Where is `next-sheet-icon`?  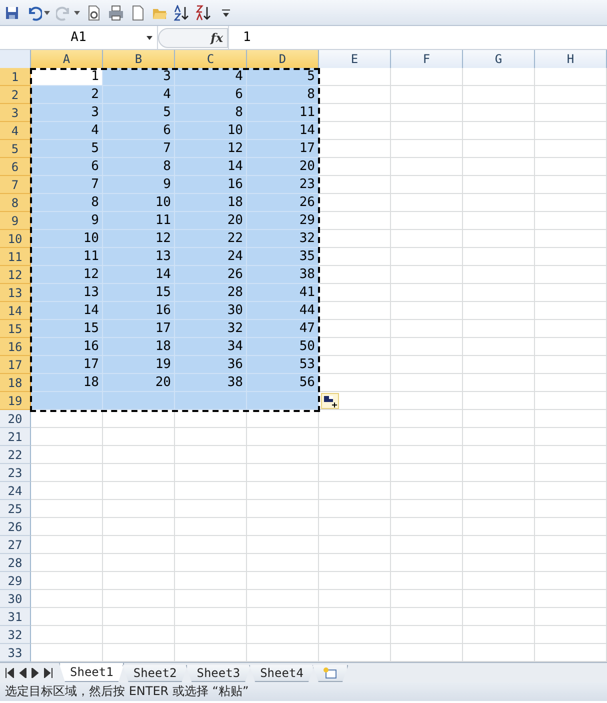 next-sheet-icon is located at coordinates (35, 673).